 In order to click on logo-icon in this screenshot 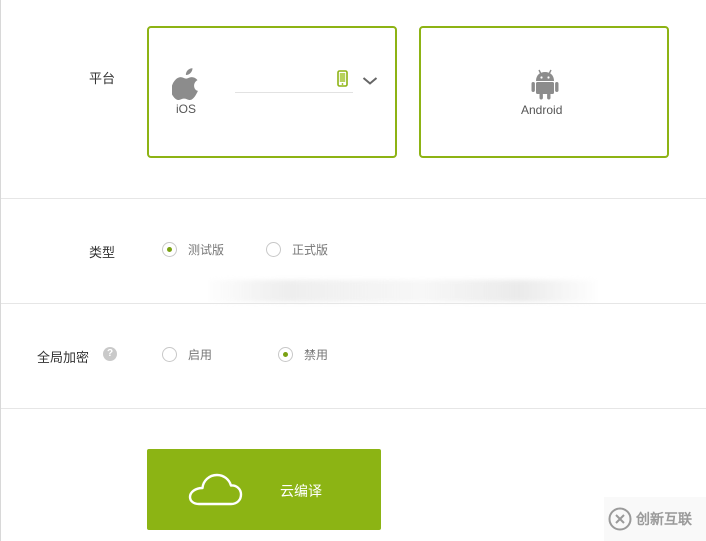, I will do `click(620, 519)`.